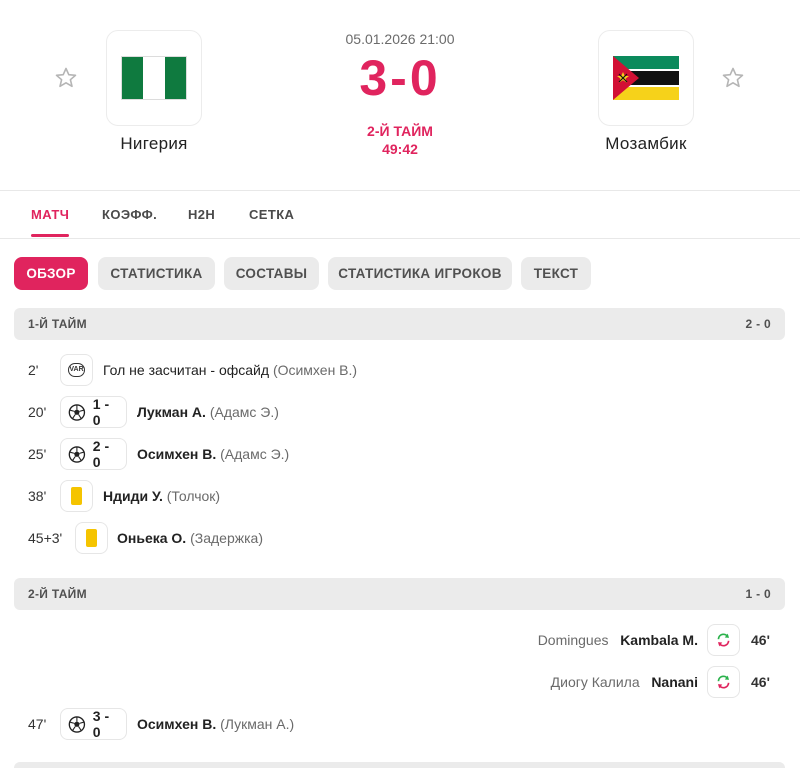 The height and width of the screenshot is (768, 800). What do you see at coordinates (758, 594) in the screenshot?
I see `section-score: 1 - 0` at bounding box center [758, 594].